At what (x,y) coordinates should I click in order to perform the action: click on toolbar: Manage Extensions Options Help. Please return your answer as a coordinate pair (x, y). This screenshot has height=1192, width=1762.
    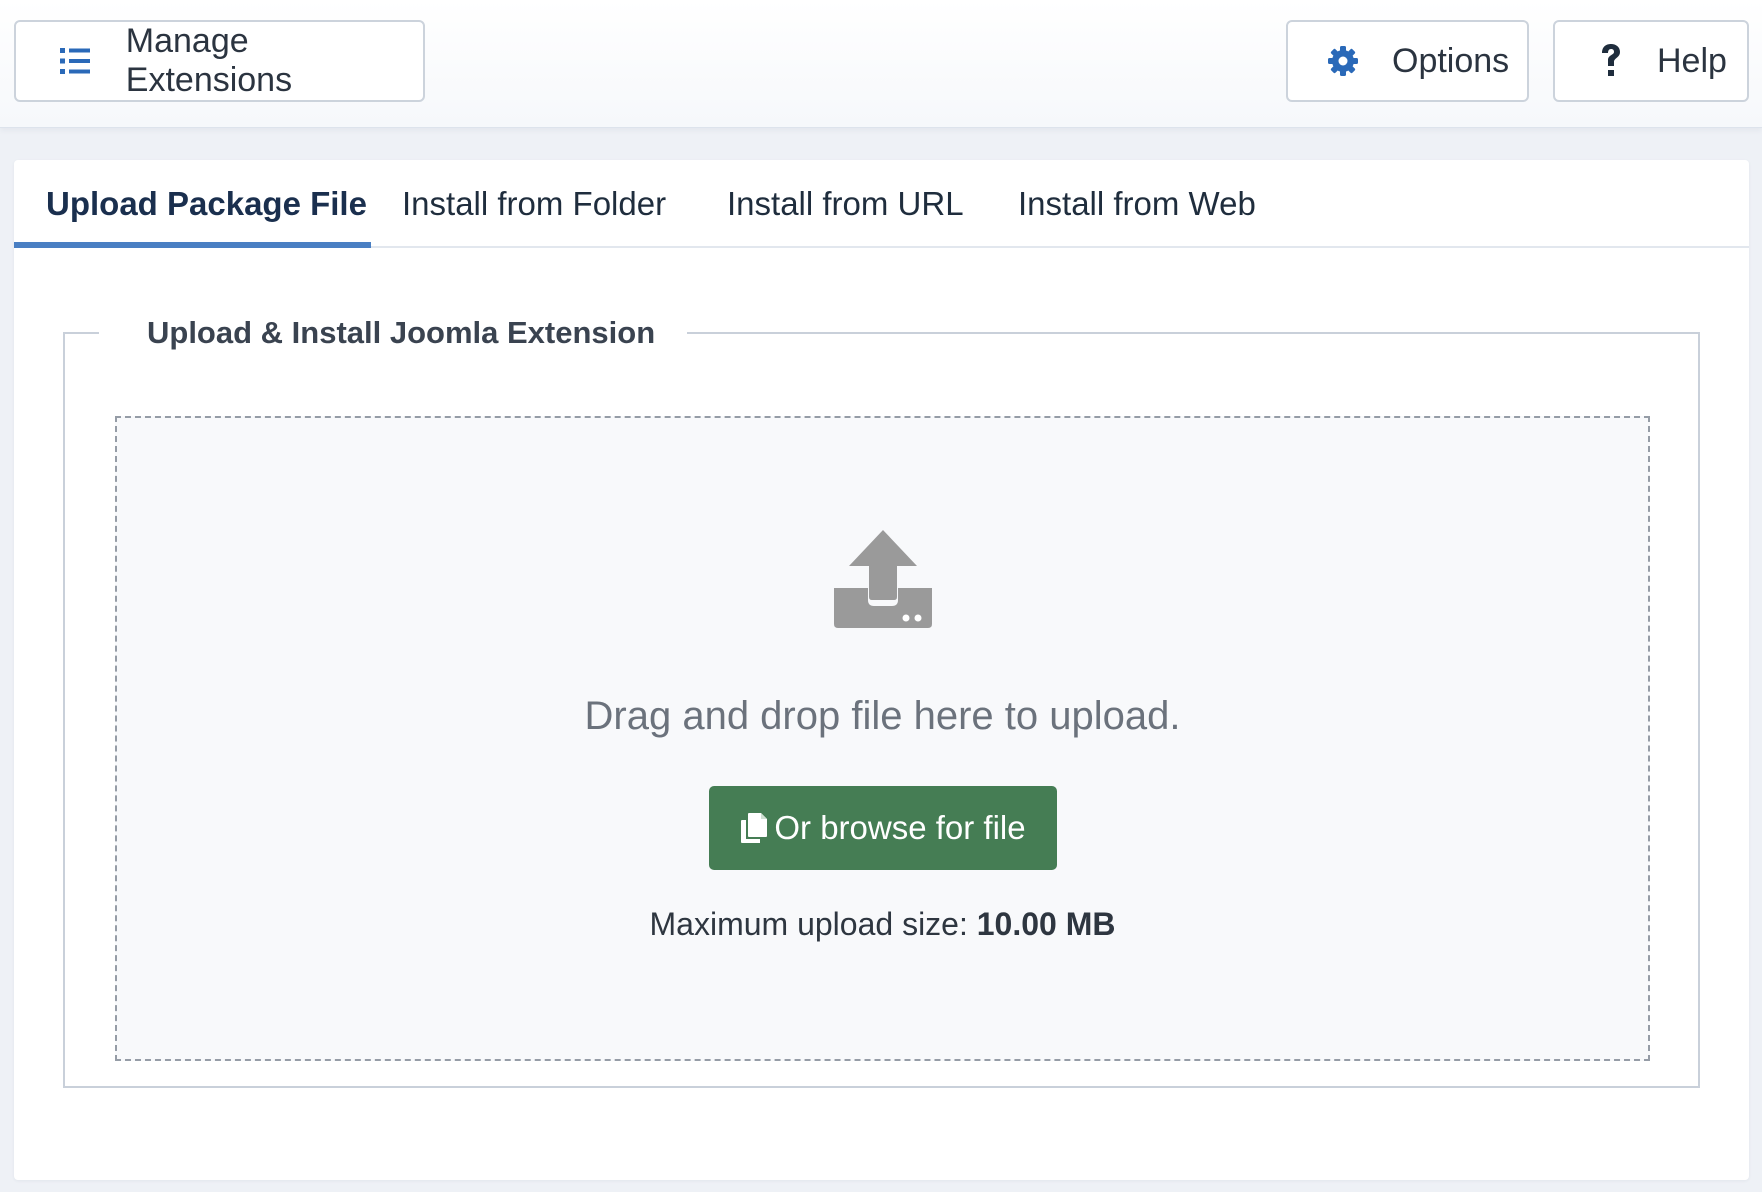
    Looking at the image, I should click on (881, 64).